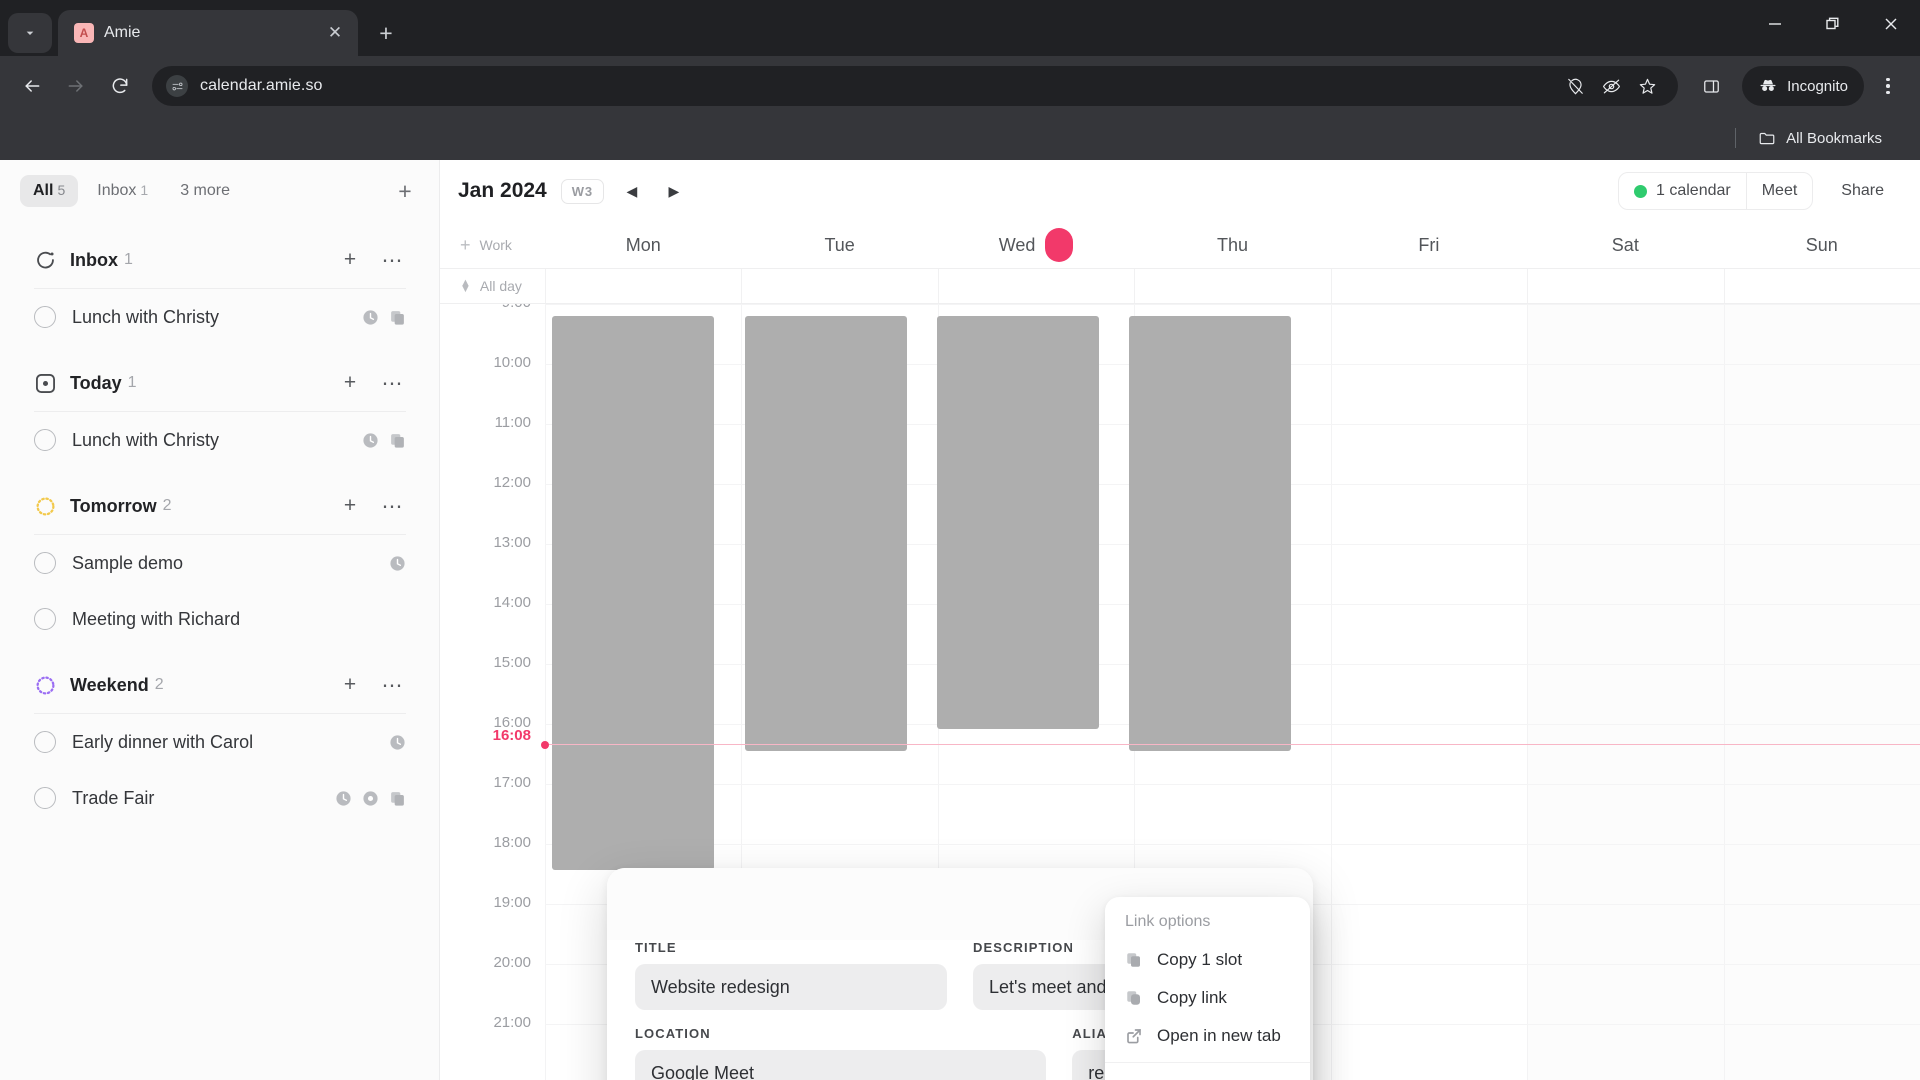 Image resolution: width=1920 pixels, height=1080 pixels. I want to click on sidebar-add-button: +, so click(405, 191).